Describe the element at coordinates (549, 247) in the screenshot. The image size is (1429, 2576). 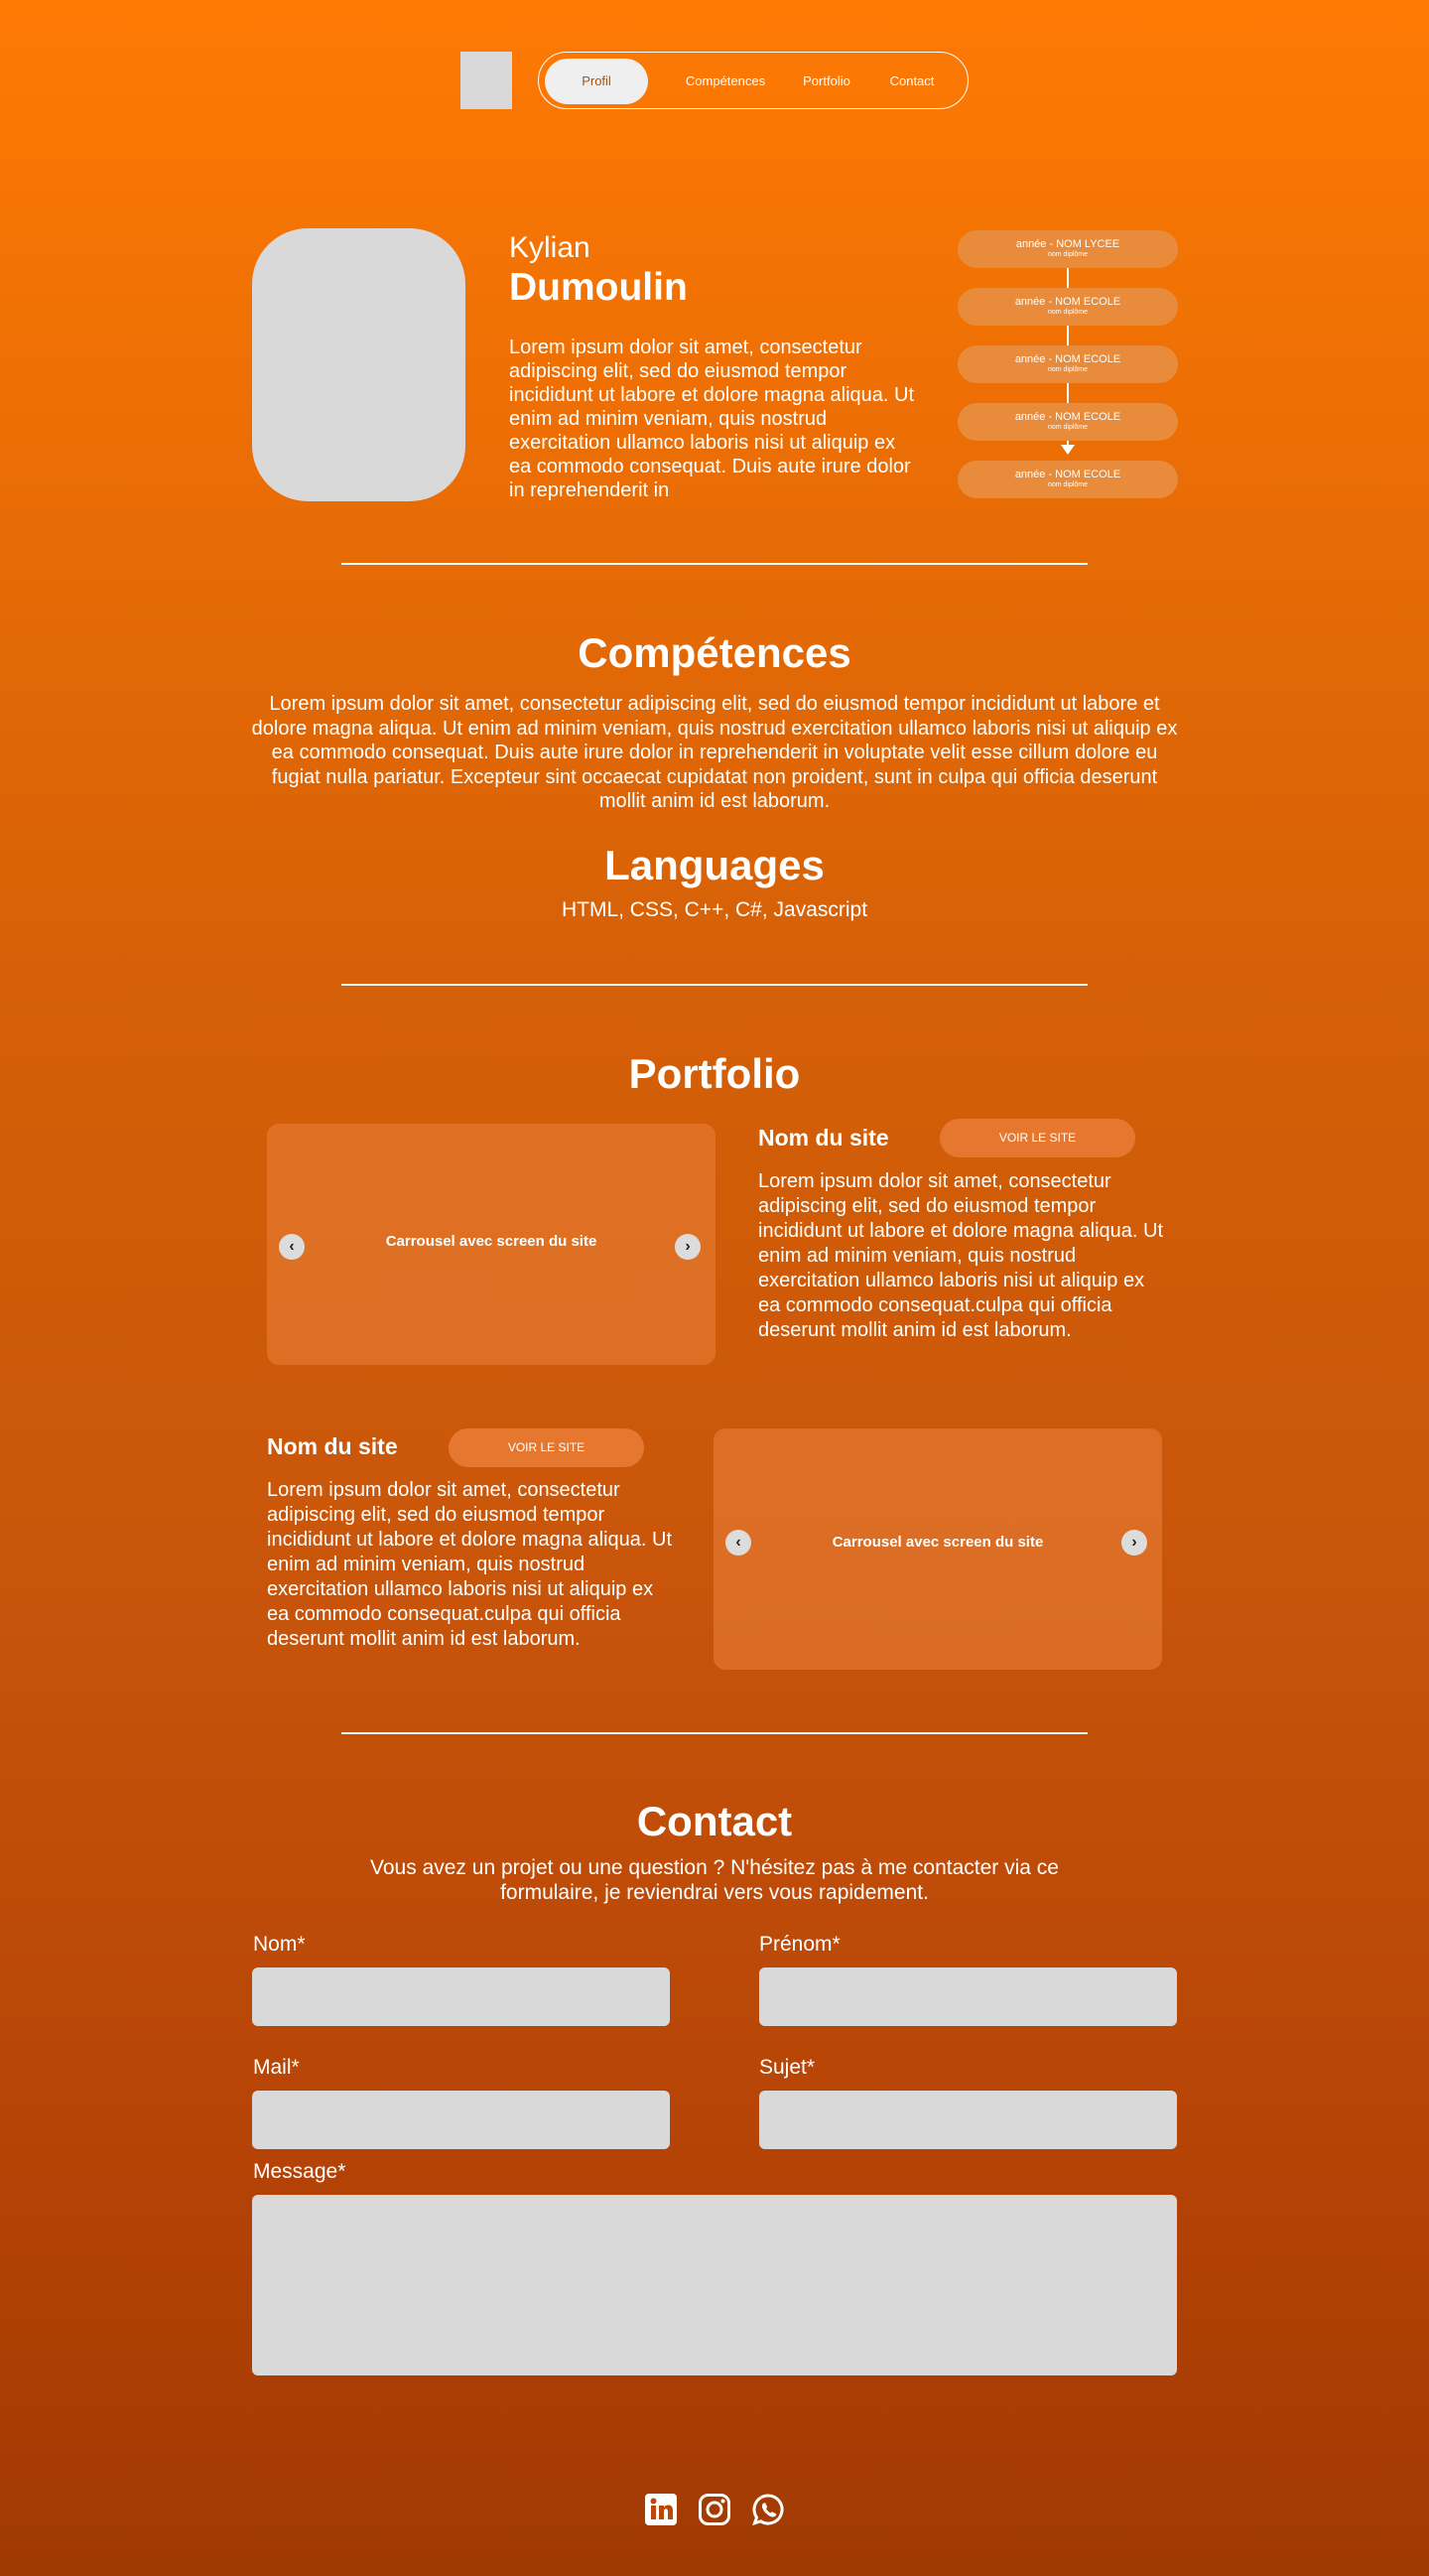
I see `profile-first-name: Kylian` at that location.